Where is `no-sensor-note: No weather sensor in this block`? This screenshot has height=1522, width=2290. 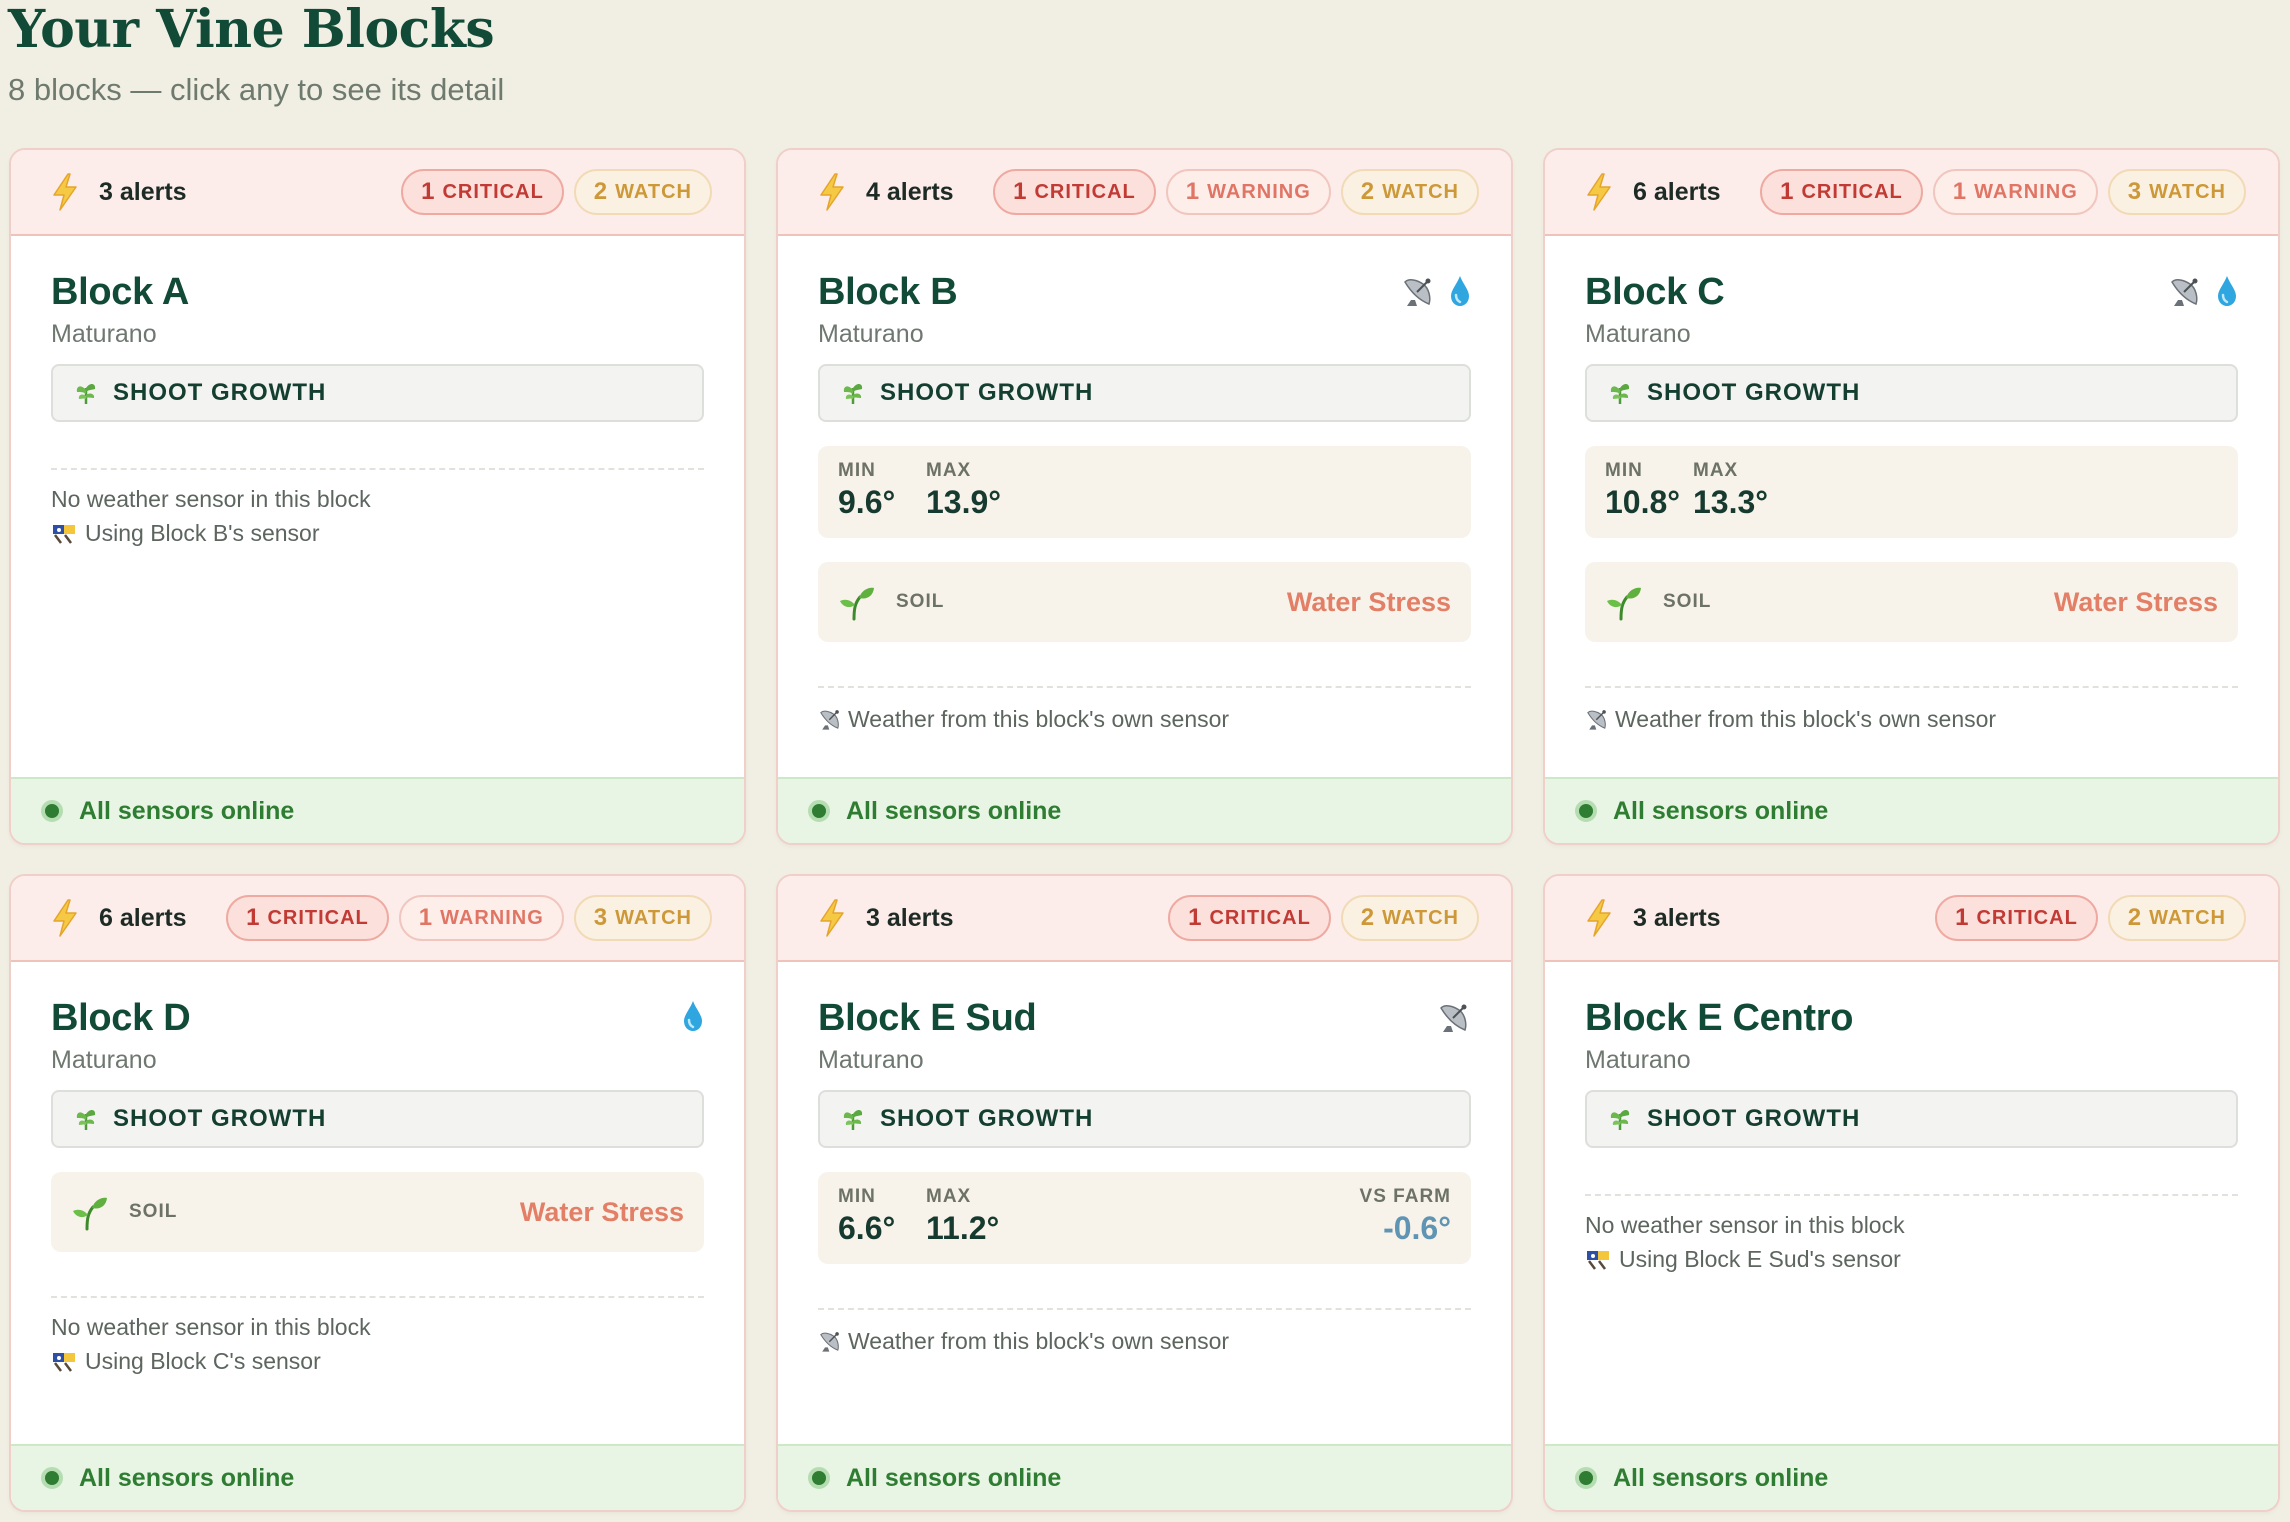
no-sensor-note: No weather sensor in this block is located at coordinates (211, 1327).